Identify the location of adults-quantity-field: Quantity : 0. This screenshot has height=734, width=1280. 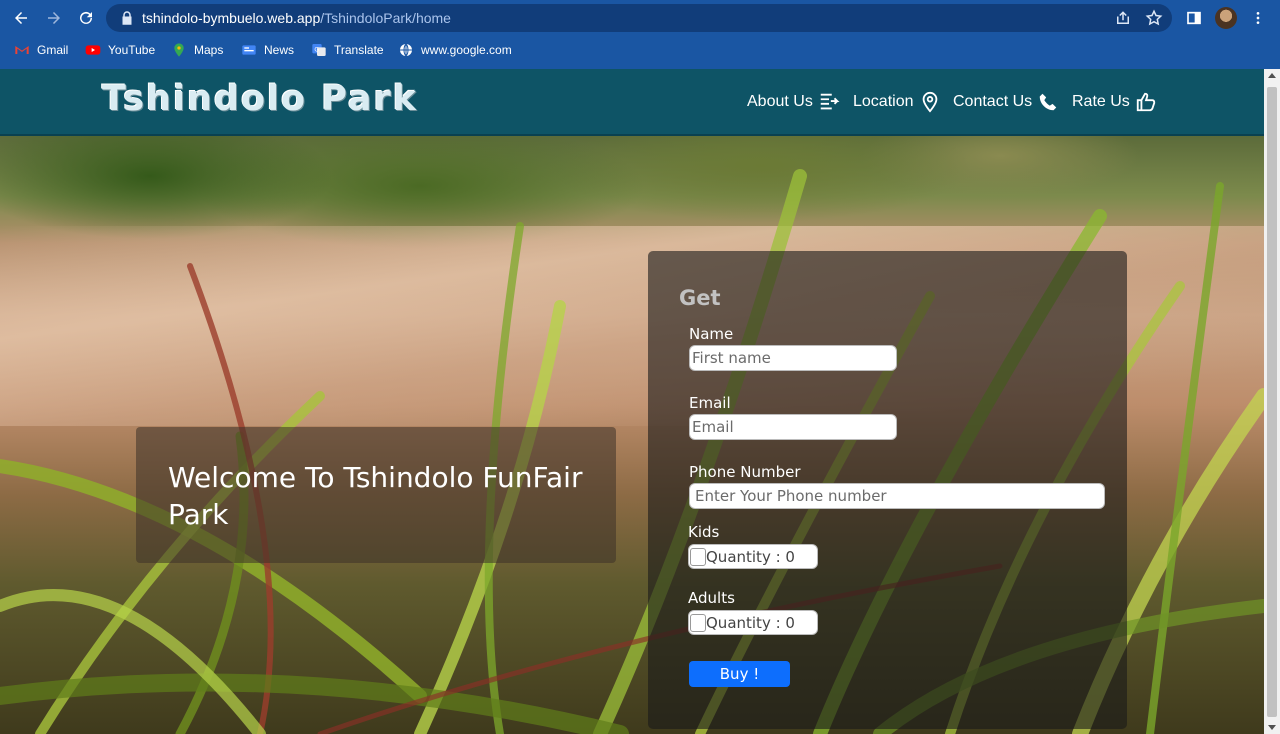
(753, 622).